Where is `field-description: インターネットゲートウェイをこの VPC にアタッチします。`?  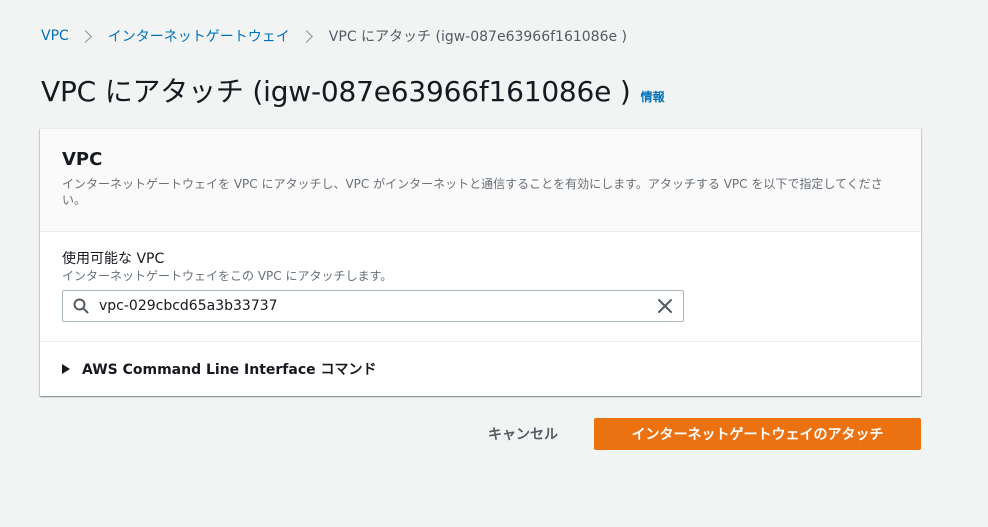 field-description: インターネットゲートウェイをこの VPC にアタッチします。 is located at coordinates (227, 276).